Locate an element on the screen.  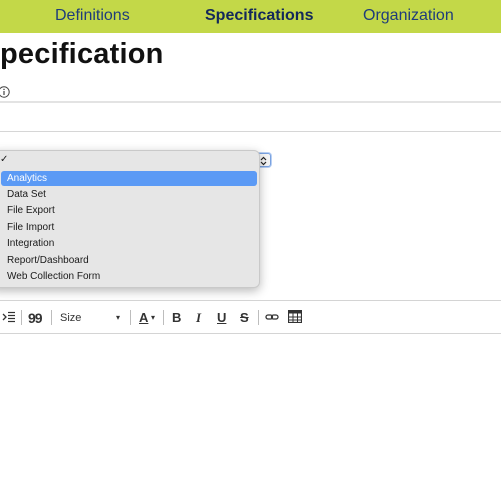
italic-button: I is located at coordinates (198, 318).